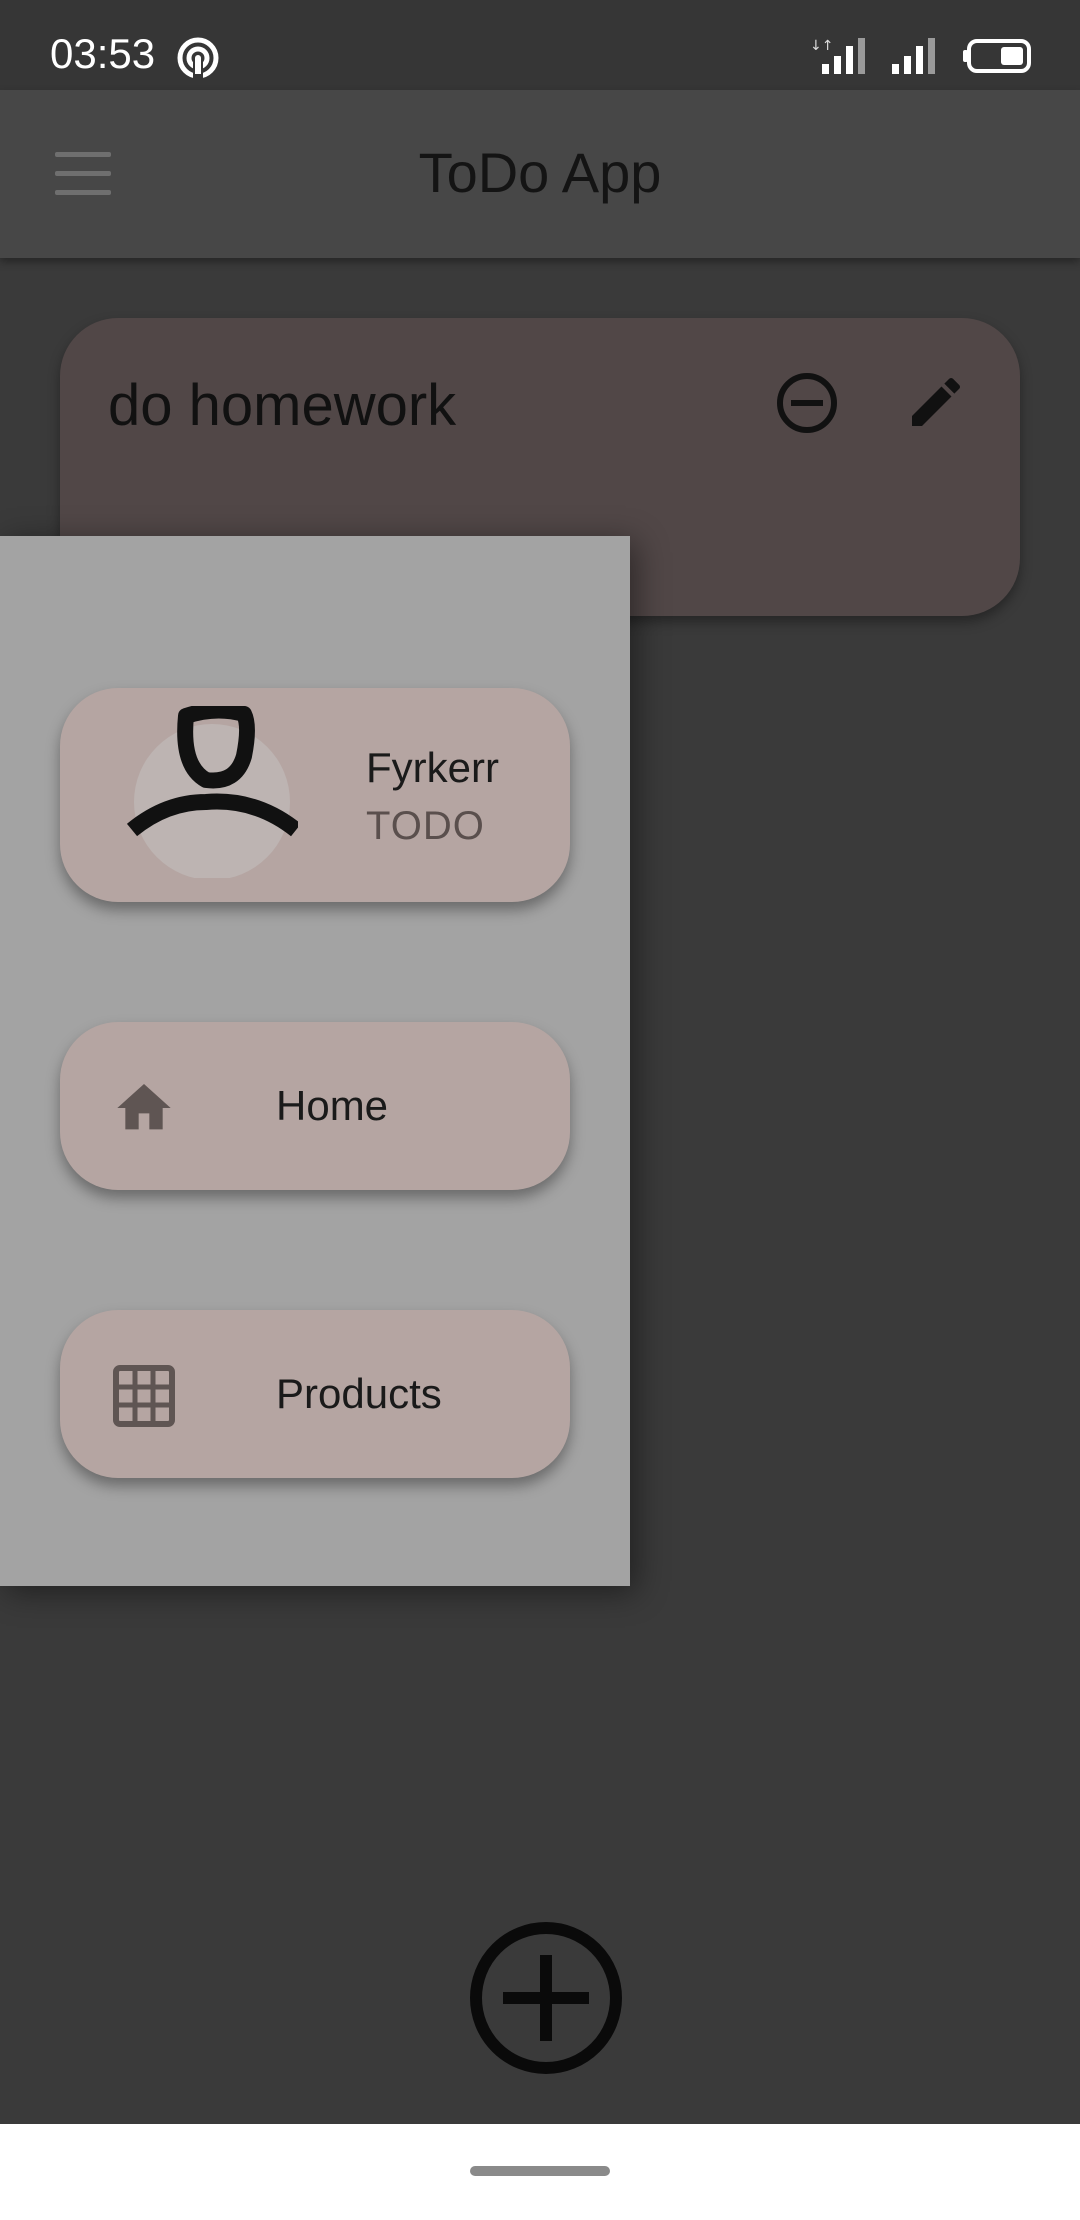  What do you see at coordinates (144, 1398) in the screenshot?
I see `grid-icon` at bounding box center [144, 1398].